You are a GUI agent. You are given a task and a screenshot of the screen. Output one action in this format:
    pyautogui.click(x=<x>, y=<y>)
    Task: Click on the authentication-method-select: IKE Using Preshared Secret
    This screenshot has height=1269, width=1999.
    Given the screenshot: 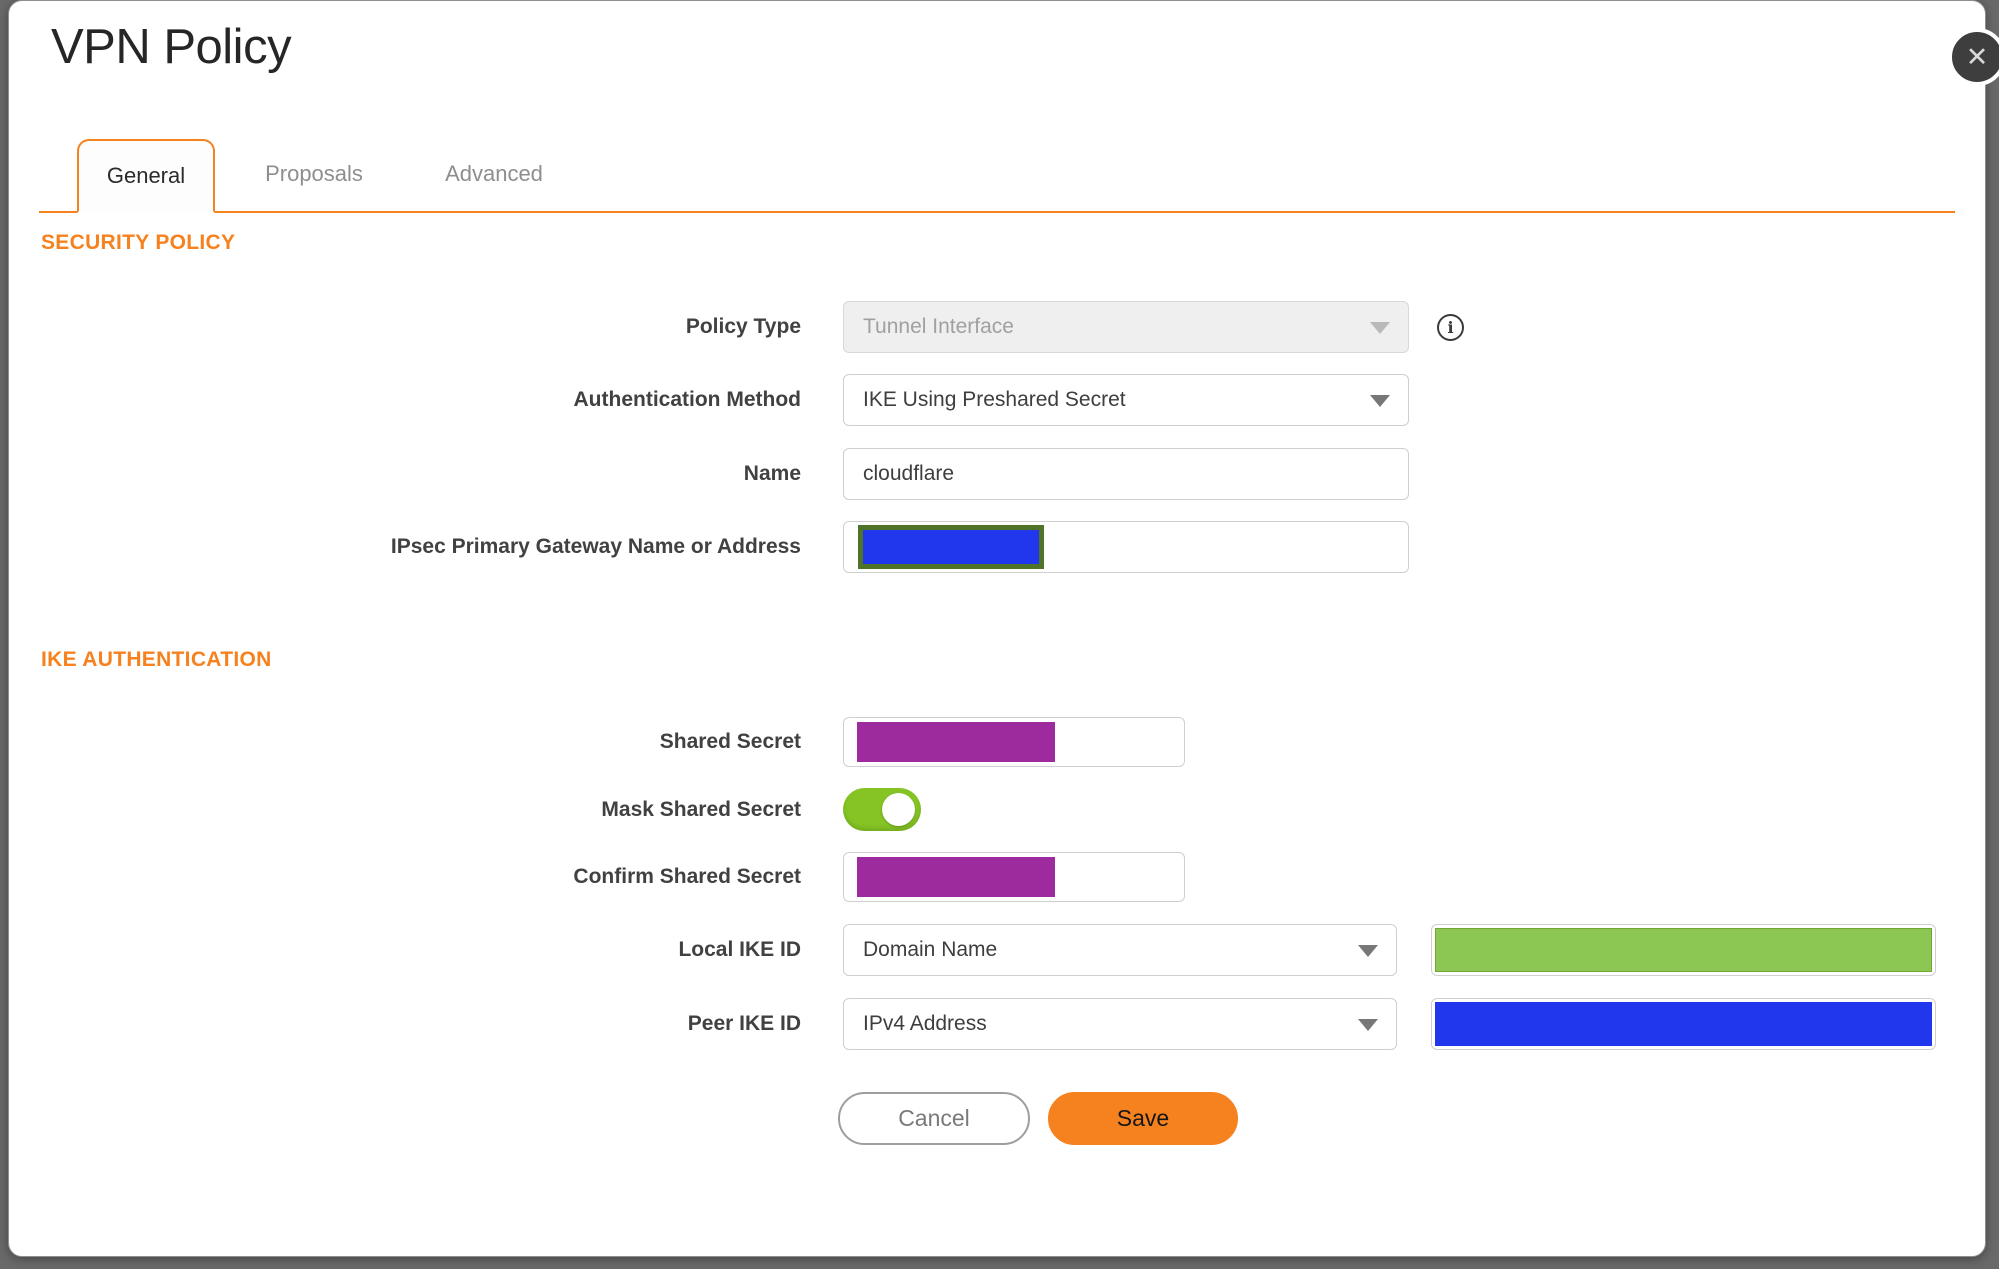 What is the action you would take?
    pyautogui.click(x=1126, y=400)
    